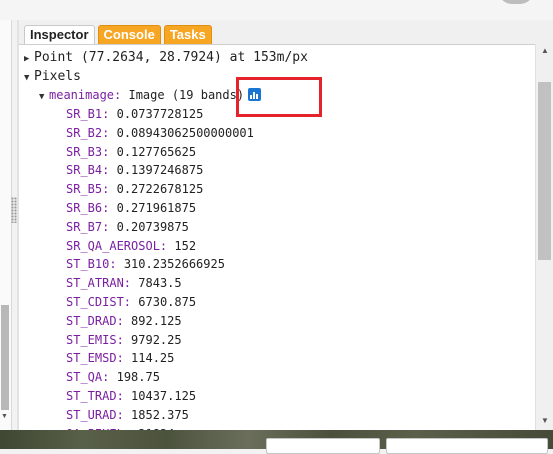  What do you see at coordinates (276, 10) in the screenshot?
I see `top-toolbar-strip` at bounding box center [276, 10].